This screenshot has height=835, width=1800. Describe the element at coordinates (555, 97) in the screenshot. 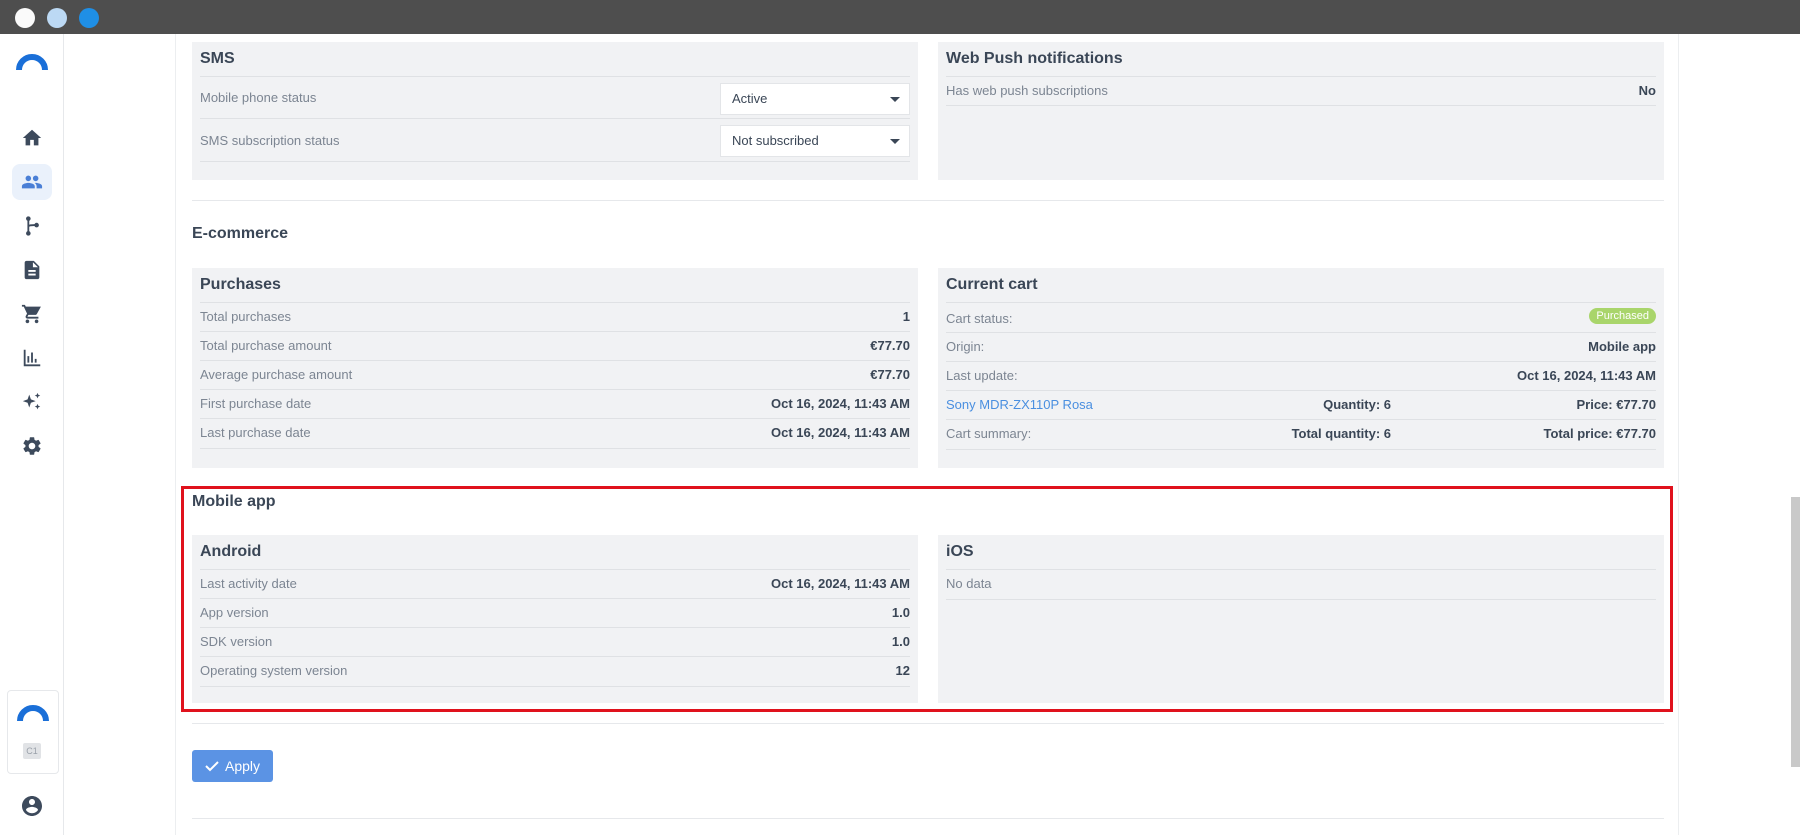

I see `mobile-phone-status-row: Mobile phone status Active` at that location.